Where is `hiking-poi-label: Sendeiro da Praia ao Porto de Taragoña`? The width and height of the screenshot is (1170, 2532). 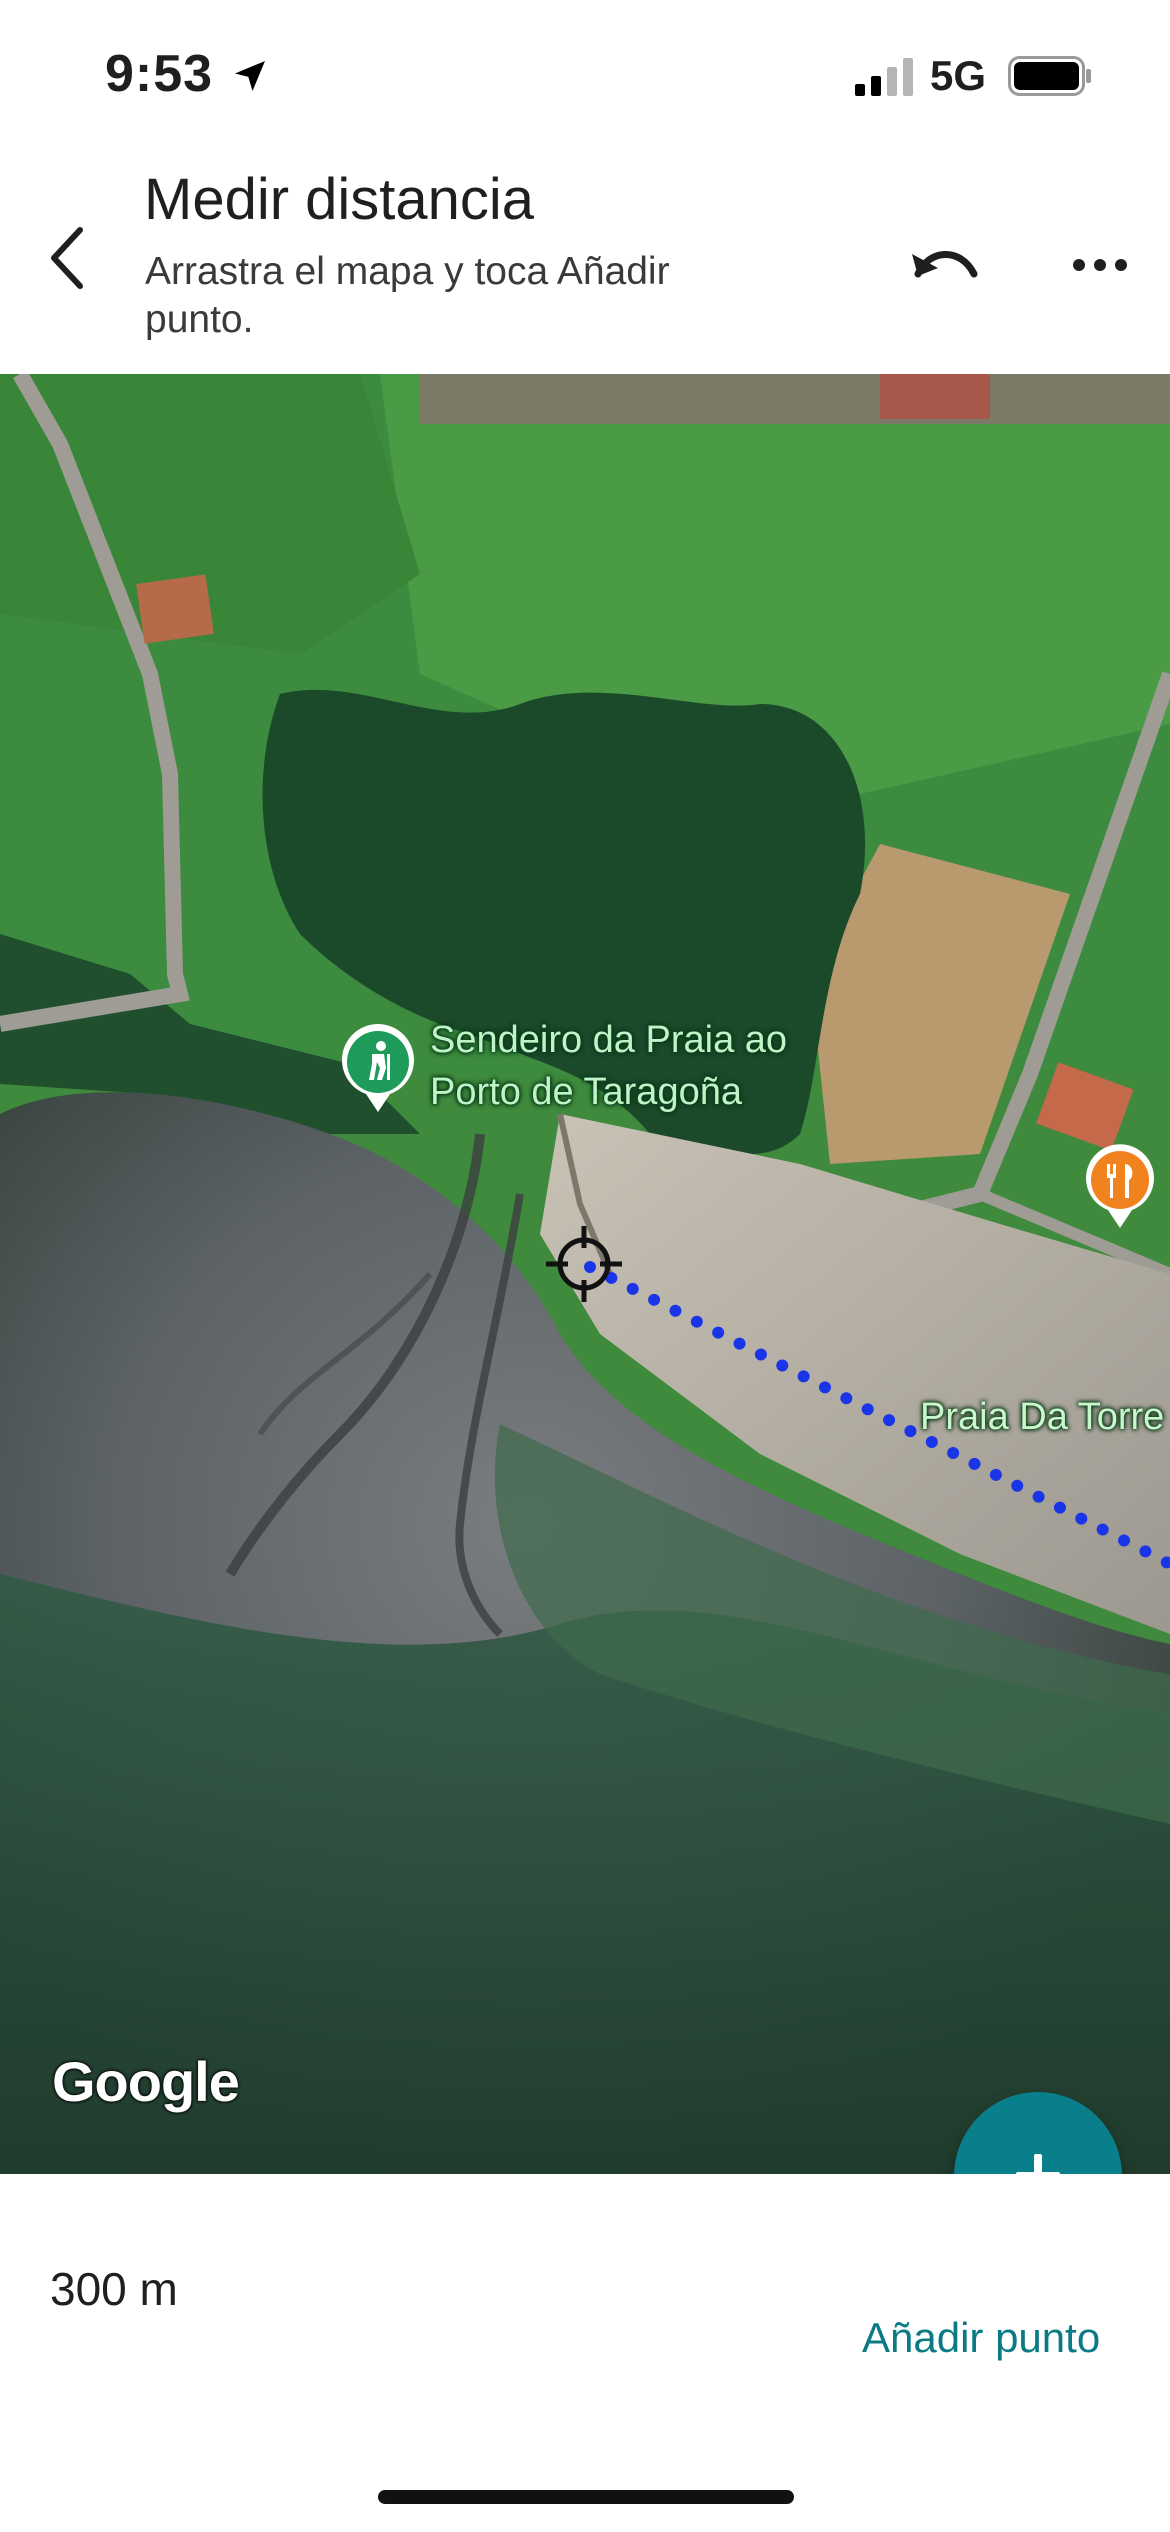 hiking-poi-label: Sendeiro da Praia ao Porto de Taragoña is located at coordinates (640, 1066).